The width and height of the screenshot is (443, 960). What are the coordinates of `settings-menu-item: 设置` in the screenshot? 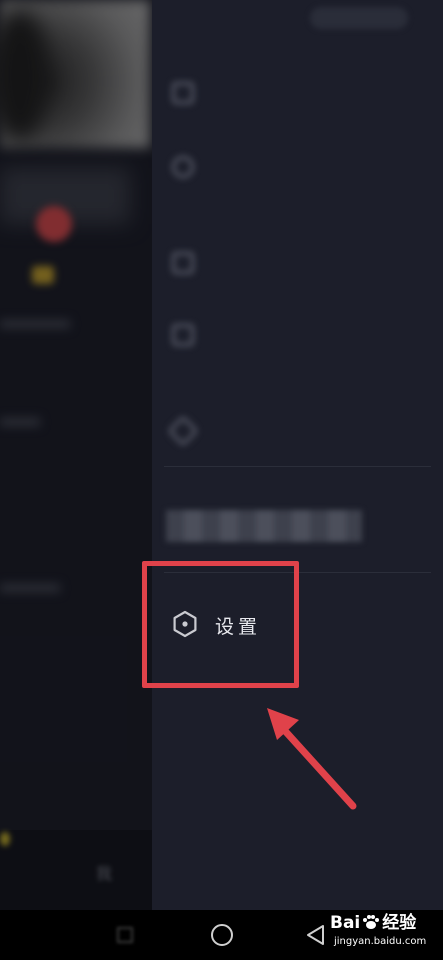 It's located at (222, 624).